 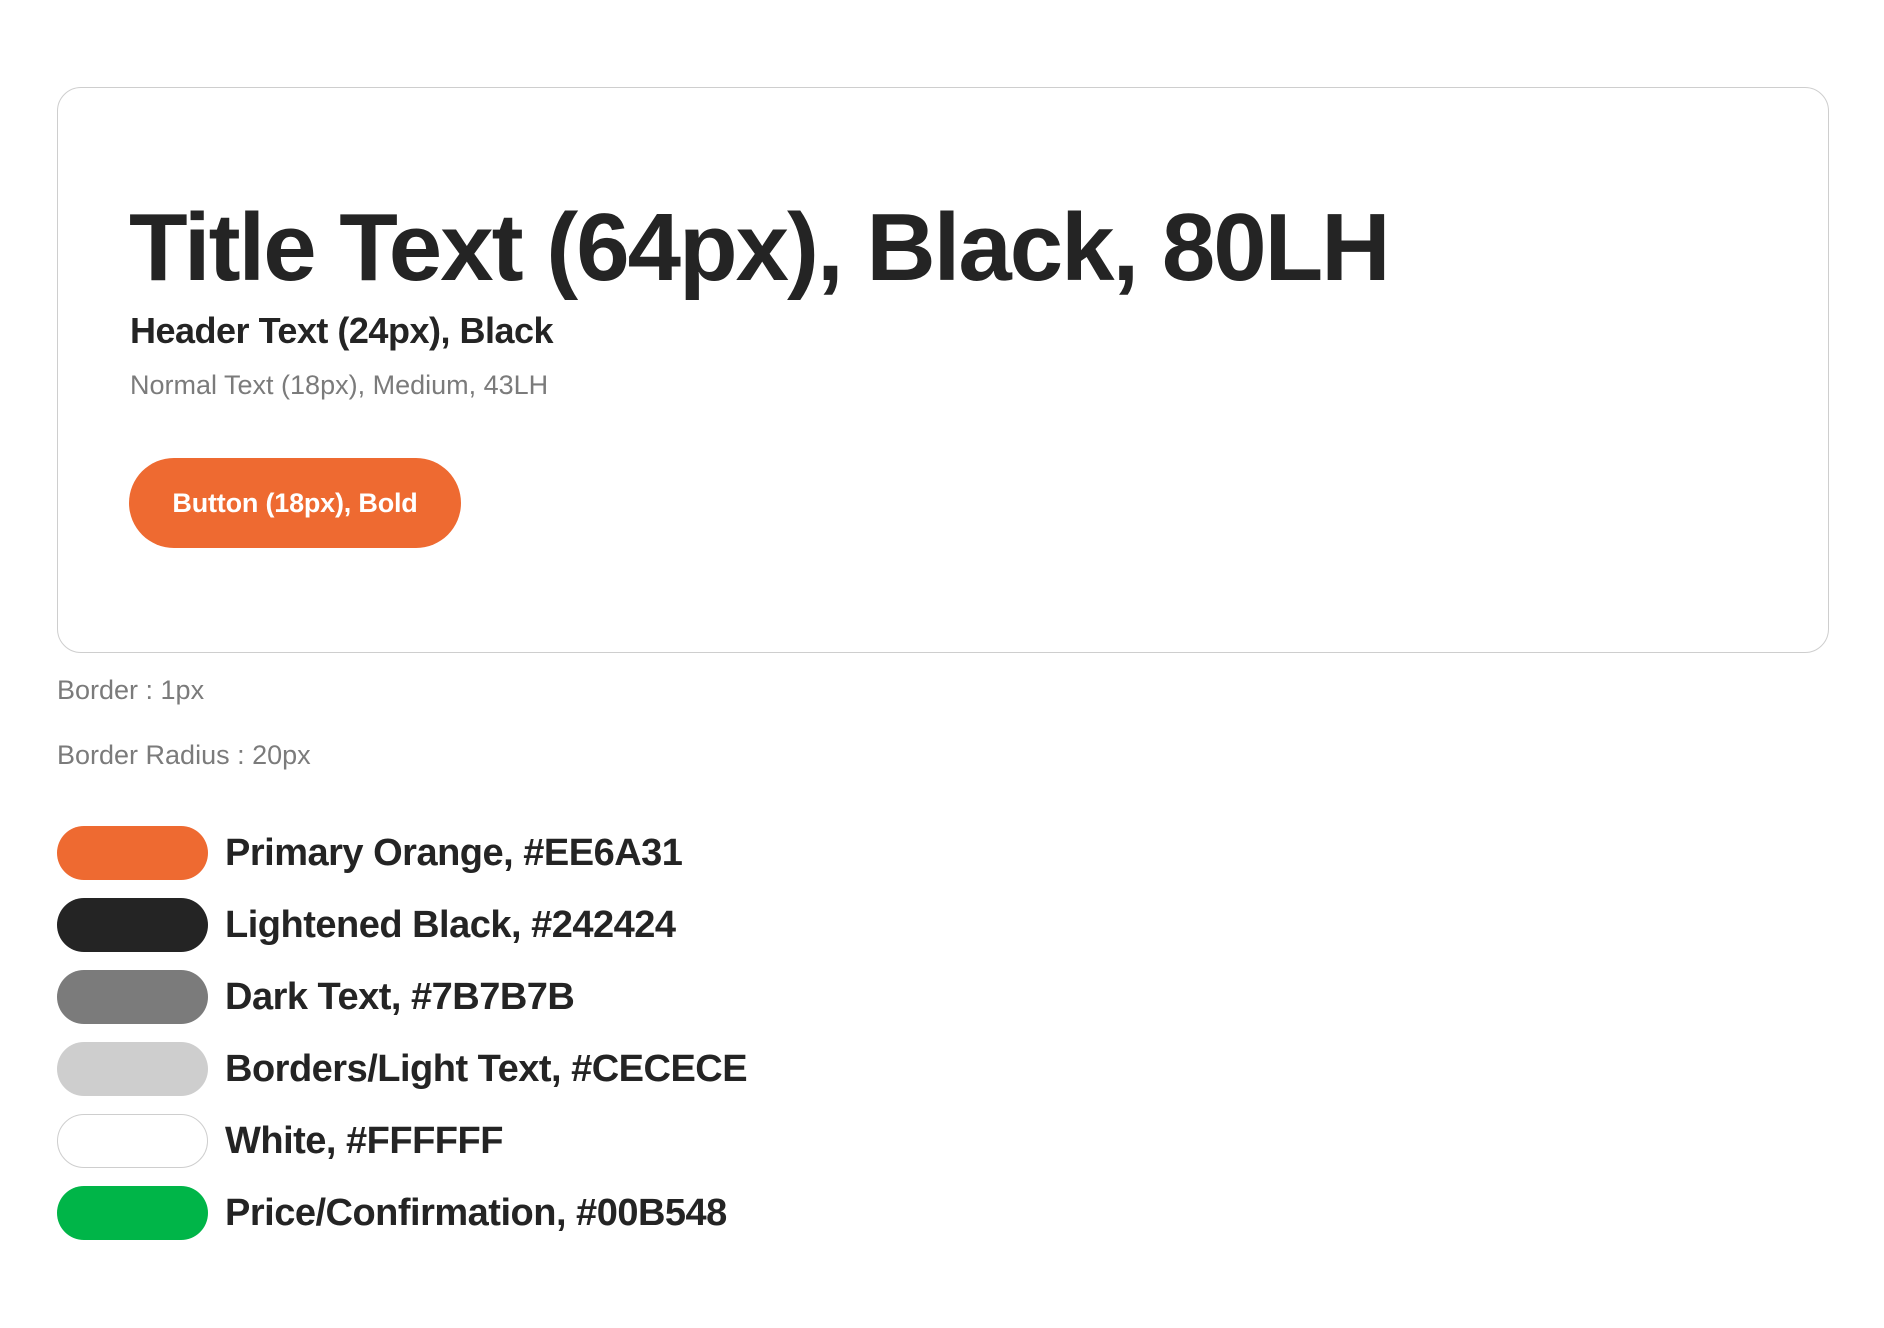 What do you see at coordinates (131, 690) in the screenshot?
I see `border-note: Border : 1px` at bounding box center [131, 690].